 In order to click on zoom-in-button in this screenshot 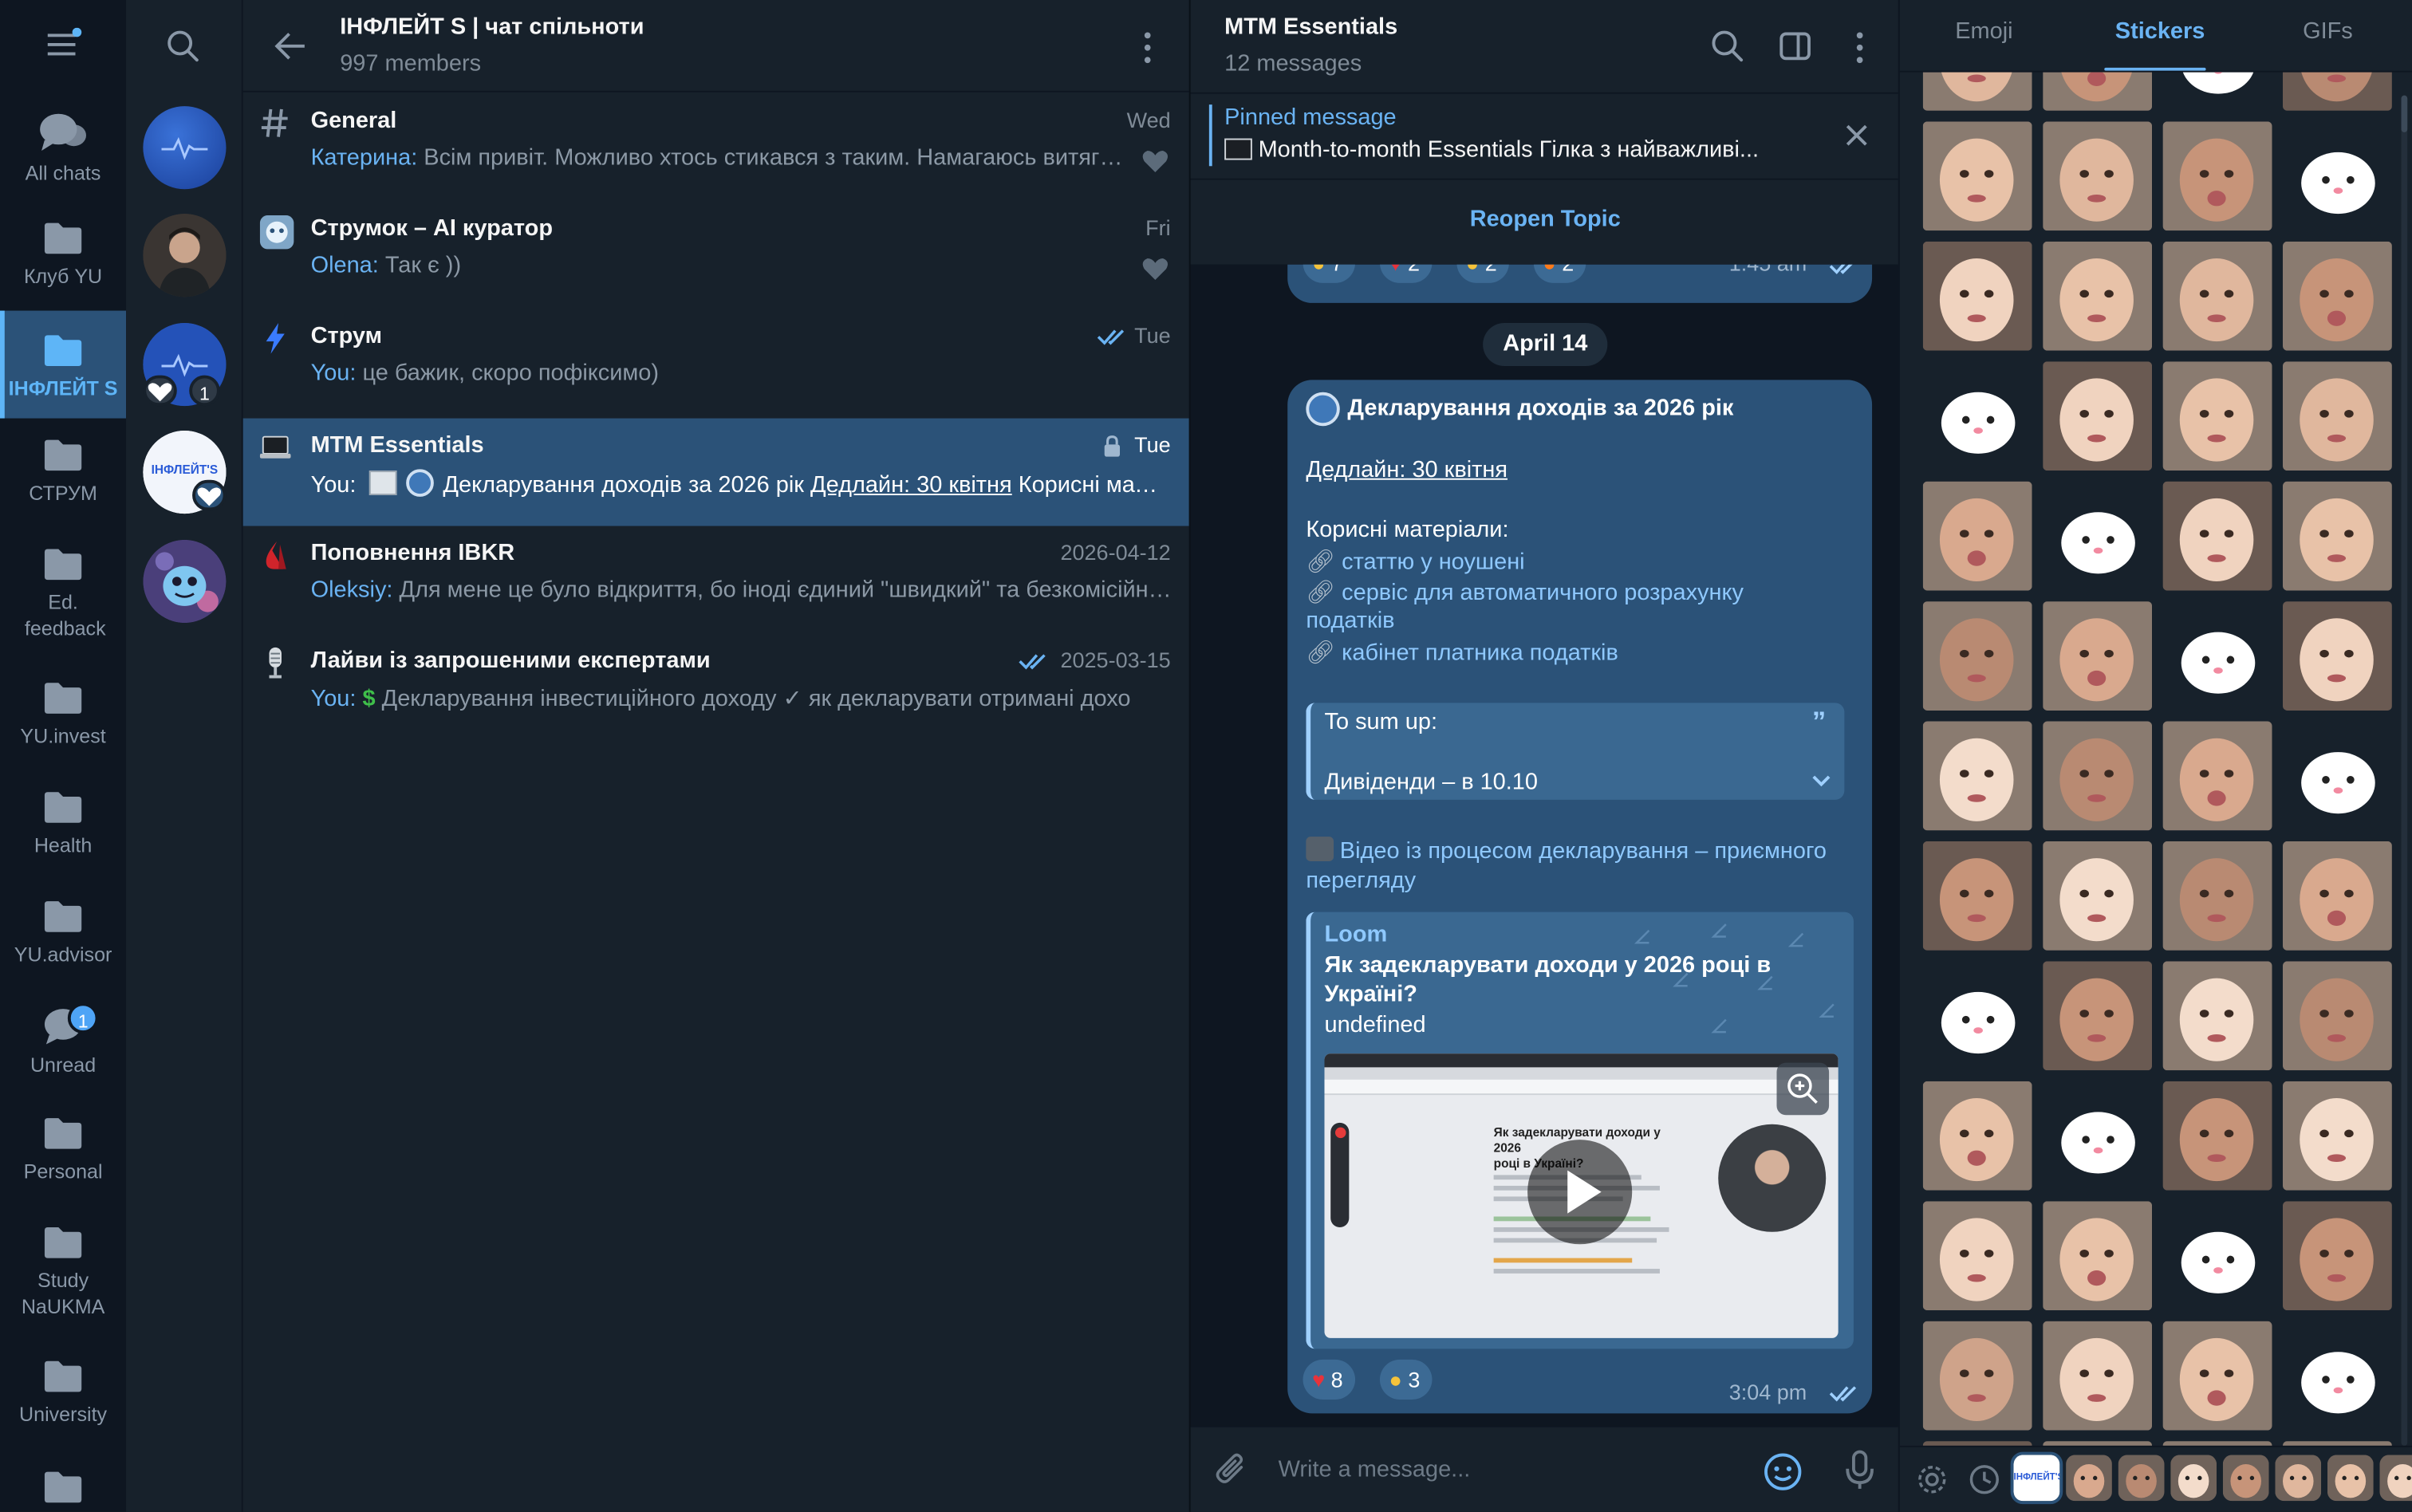, I will do `click(1803, 1089)`.